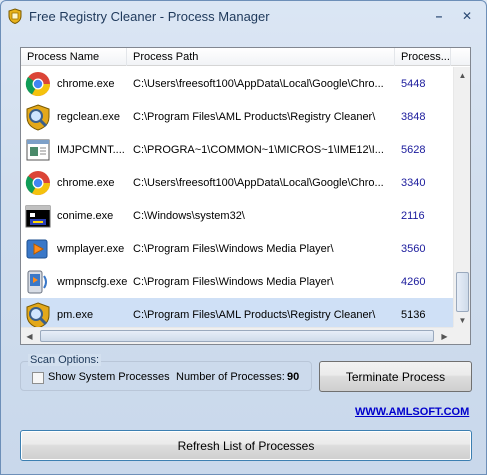 Image resolution: width=487 pixels, height=475 pixels. I want to click on media-player-icon, so click(38, 249).